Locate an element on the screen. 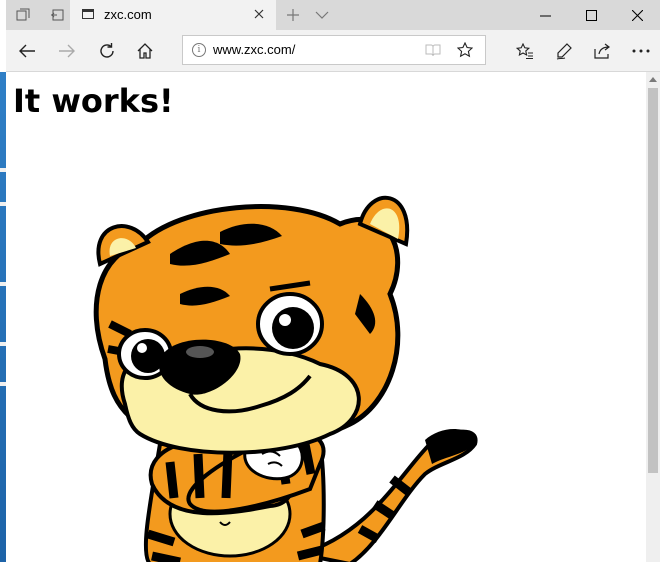 The image size is (660, 562). refresh-icon is located at coordinates (107, 51).